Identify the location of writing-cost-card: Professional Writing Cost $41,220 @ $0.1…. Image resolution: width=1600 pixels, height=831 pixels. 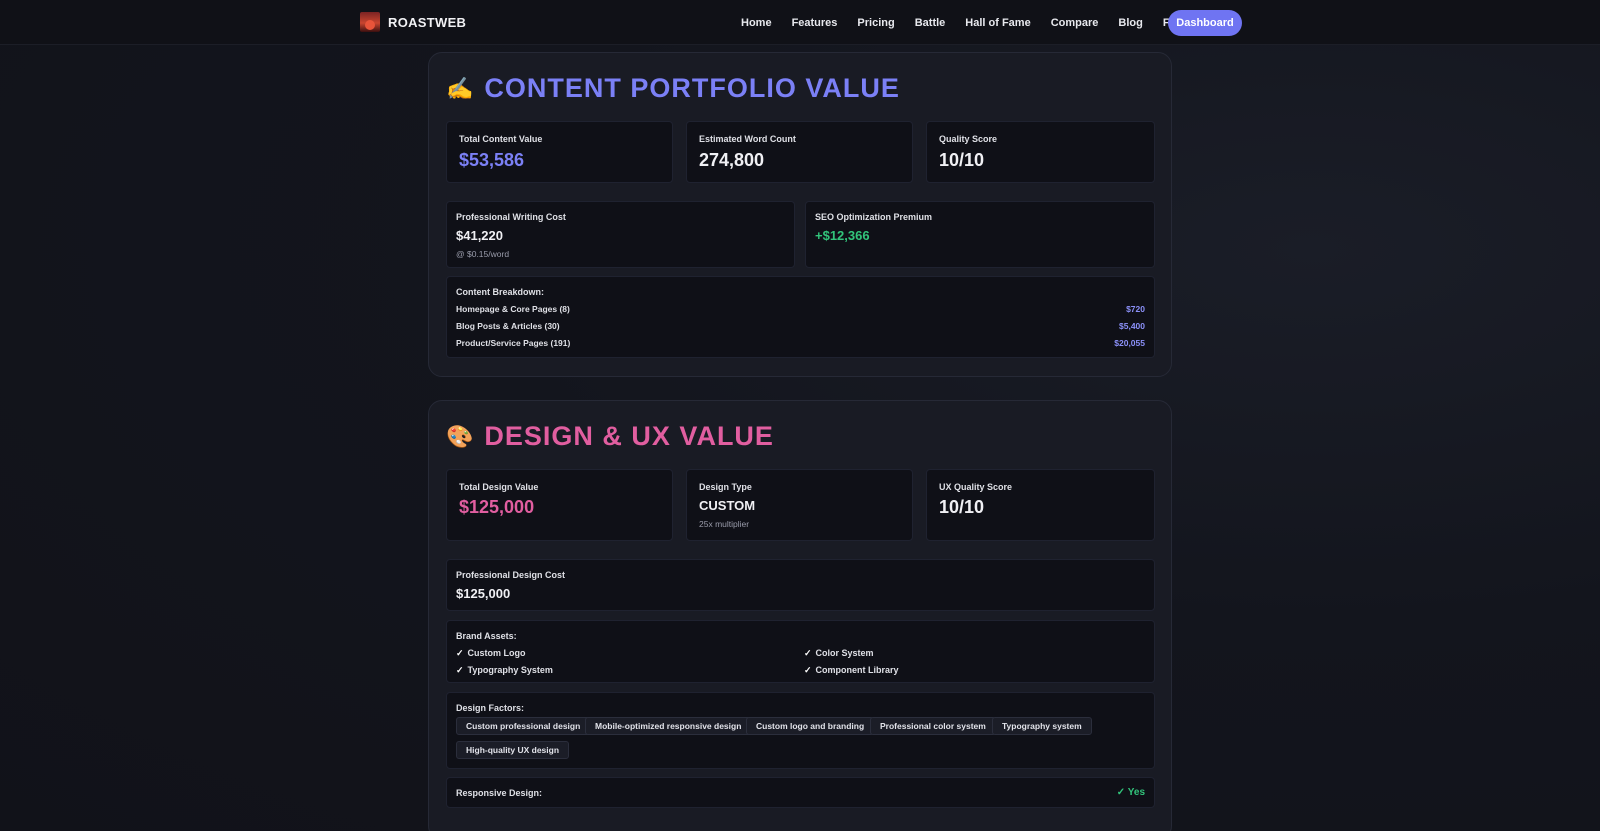
(620, 234).